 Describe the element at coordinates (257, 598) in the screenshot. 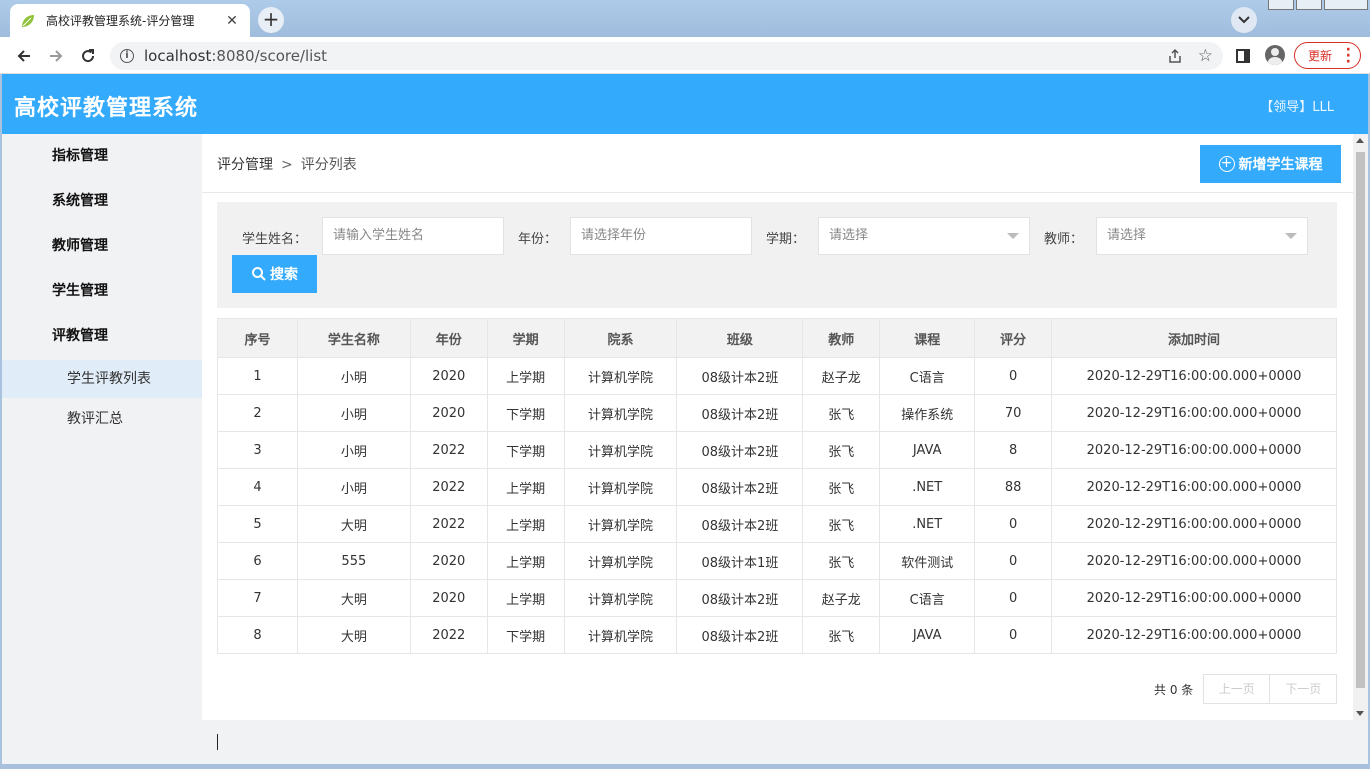

I see `table-cell: 7` at that location.